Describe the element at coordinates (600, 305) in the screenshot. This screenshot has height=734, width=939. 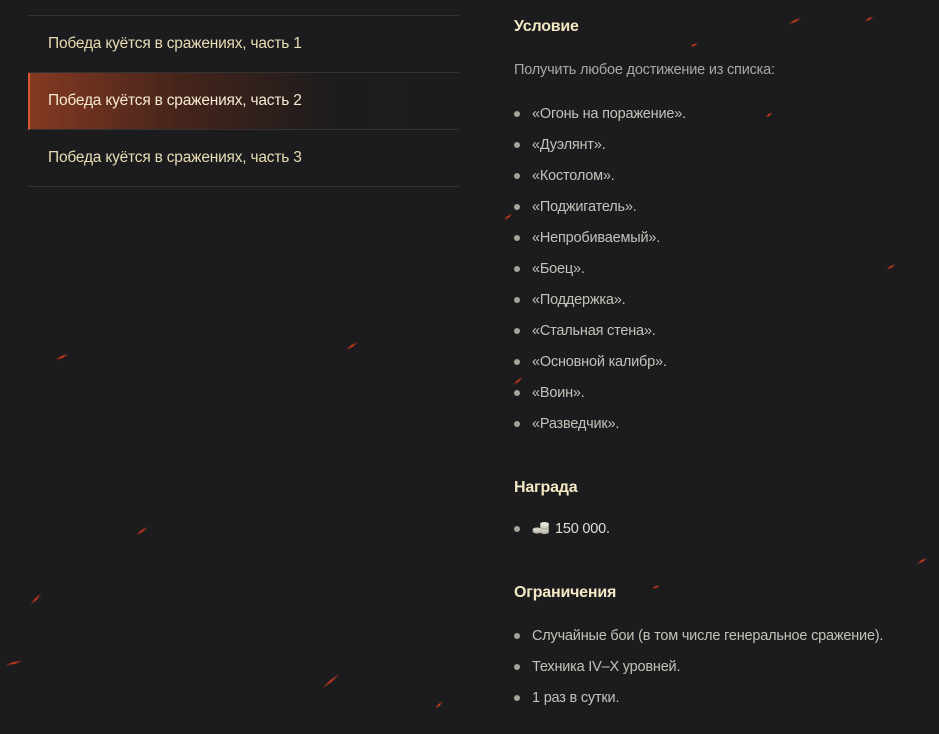
I see `list-item: «Поддержка».` at that location.